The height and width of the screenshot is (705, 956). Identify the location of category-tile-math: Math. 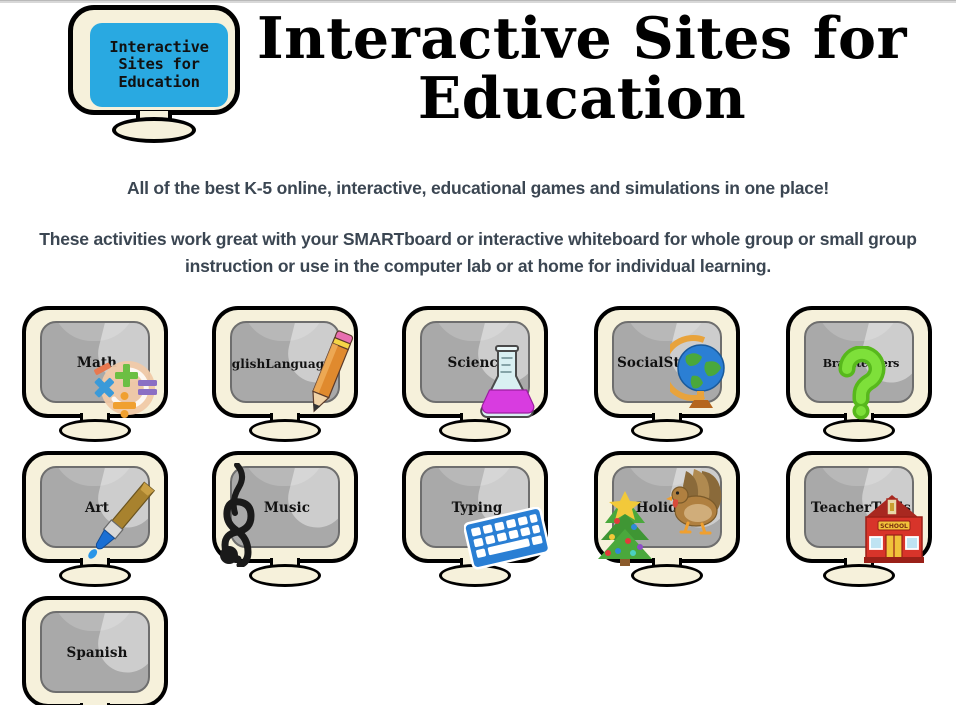
(95, 377).